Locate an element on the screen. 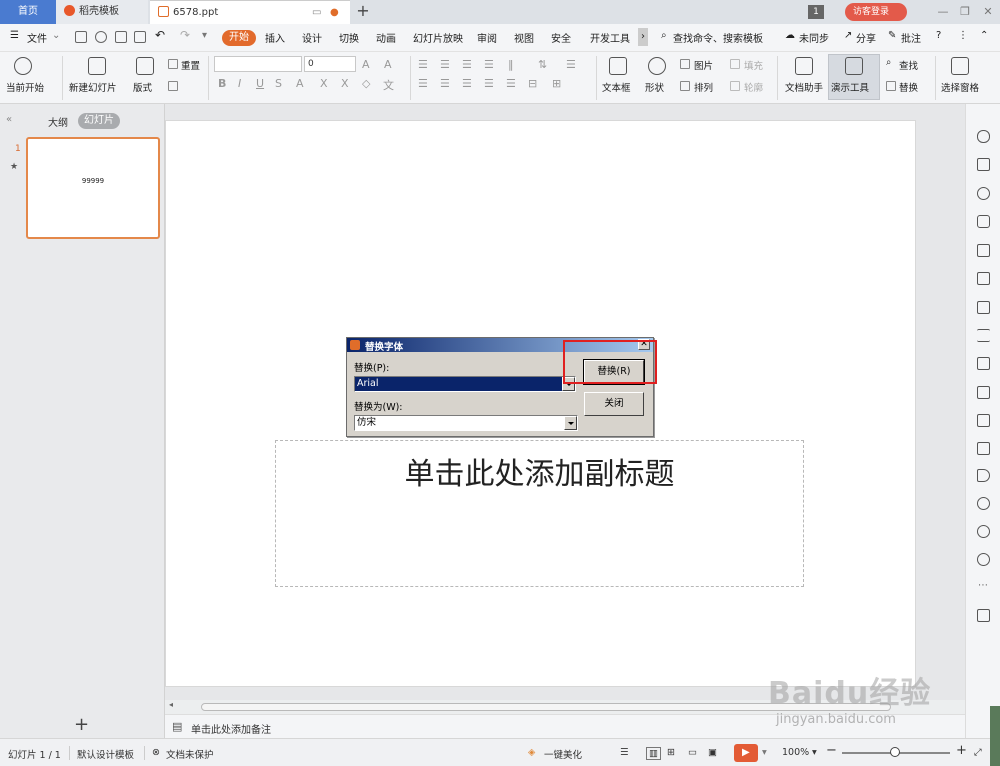 This screenshot has height=766, width=1000. comment-icon: ✎ is located at coordinates (892, 35).